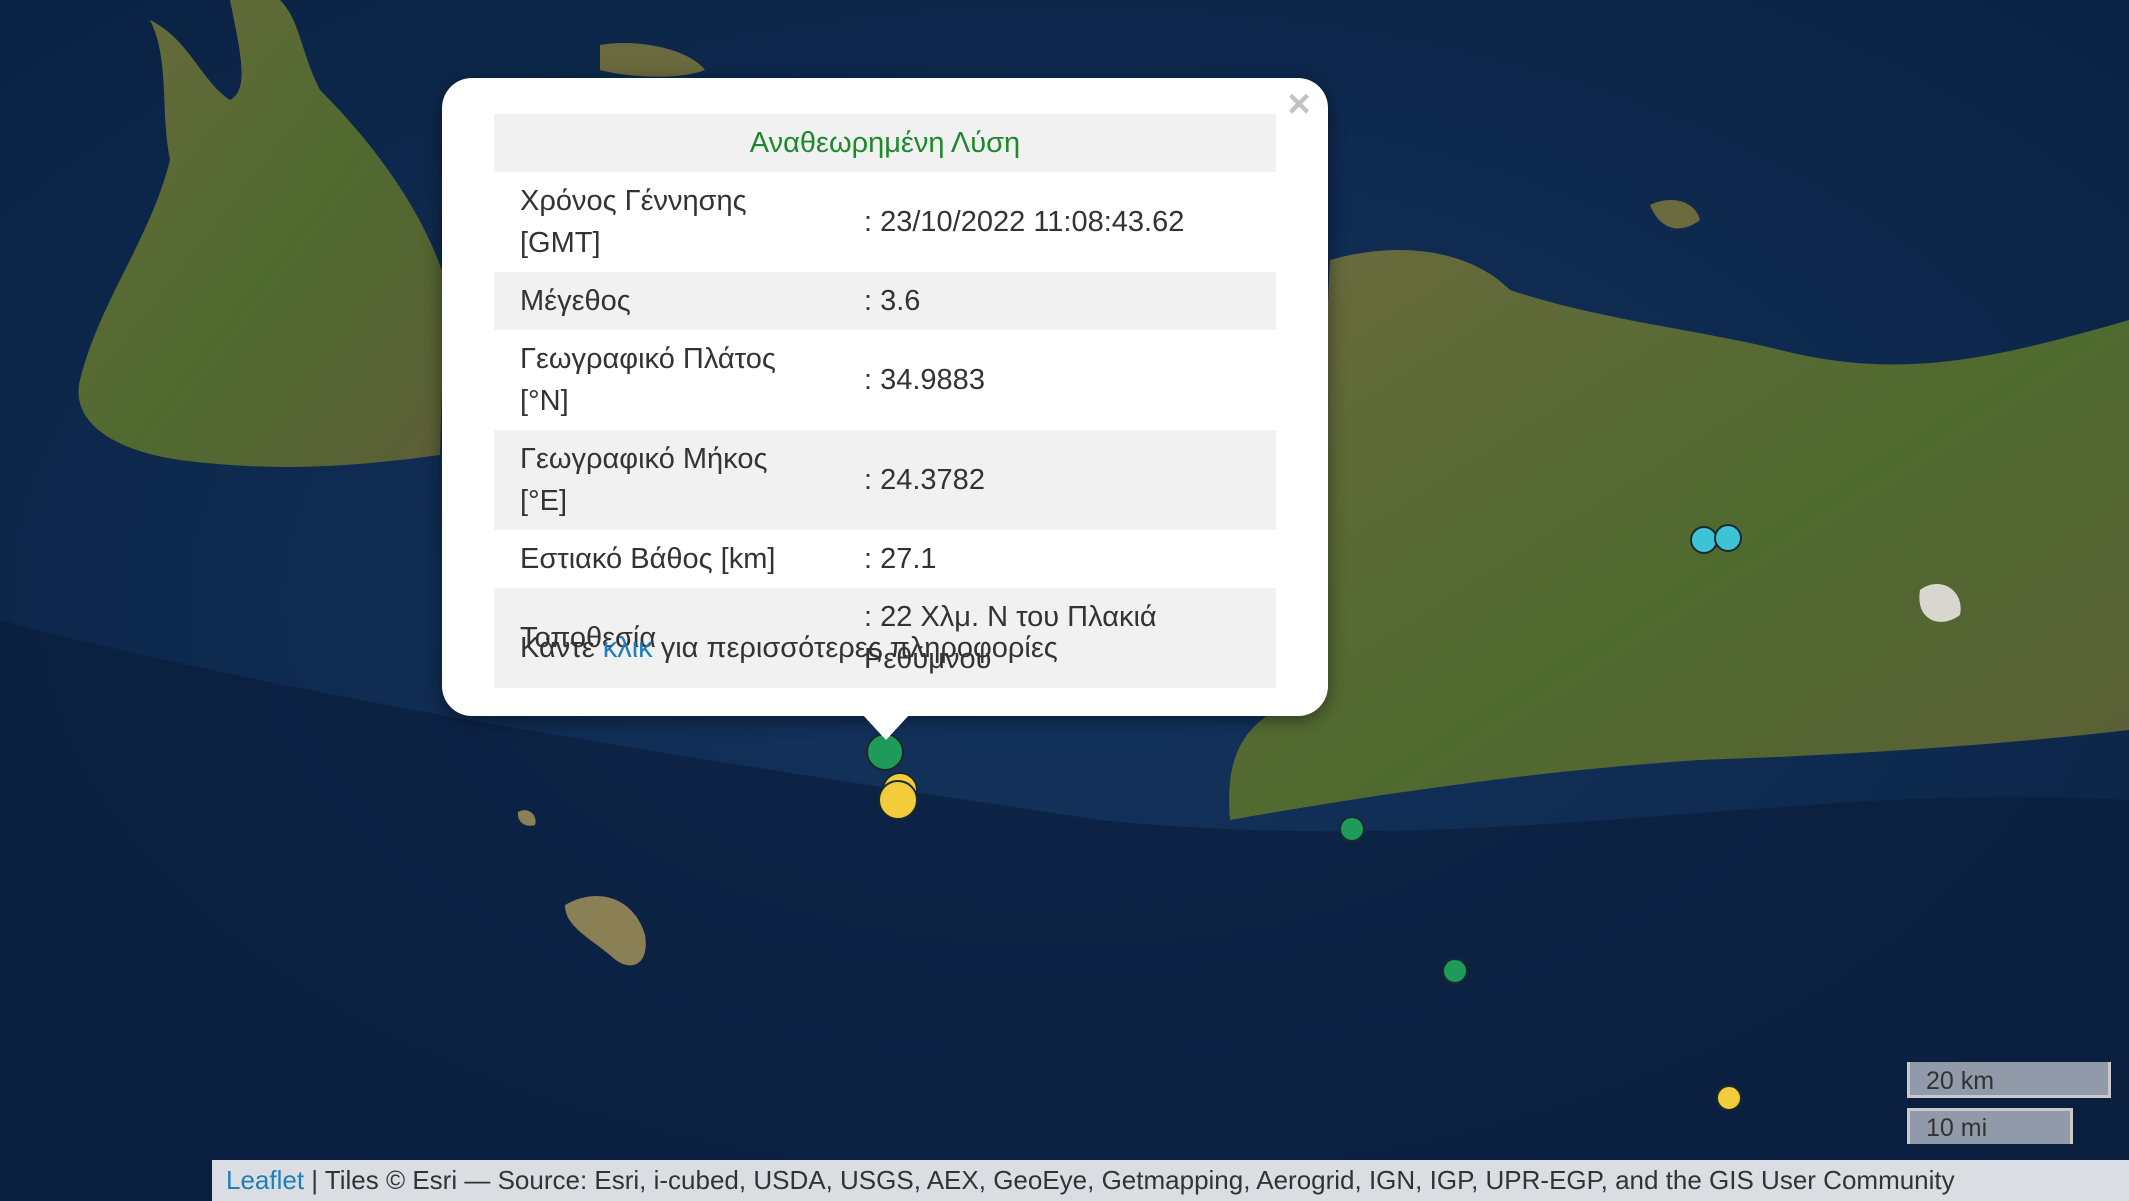 The height and width of the screenshot is (1201, 2129). Describe the element at coordinates (1024, 222) in the screenshot. I see `info-value-origin-time: : 23/10/2022 11:08:43.62` at that location.